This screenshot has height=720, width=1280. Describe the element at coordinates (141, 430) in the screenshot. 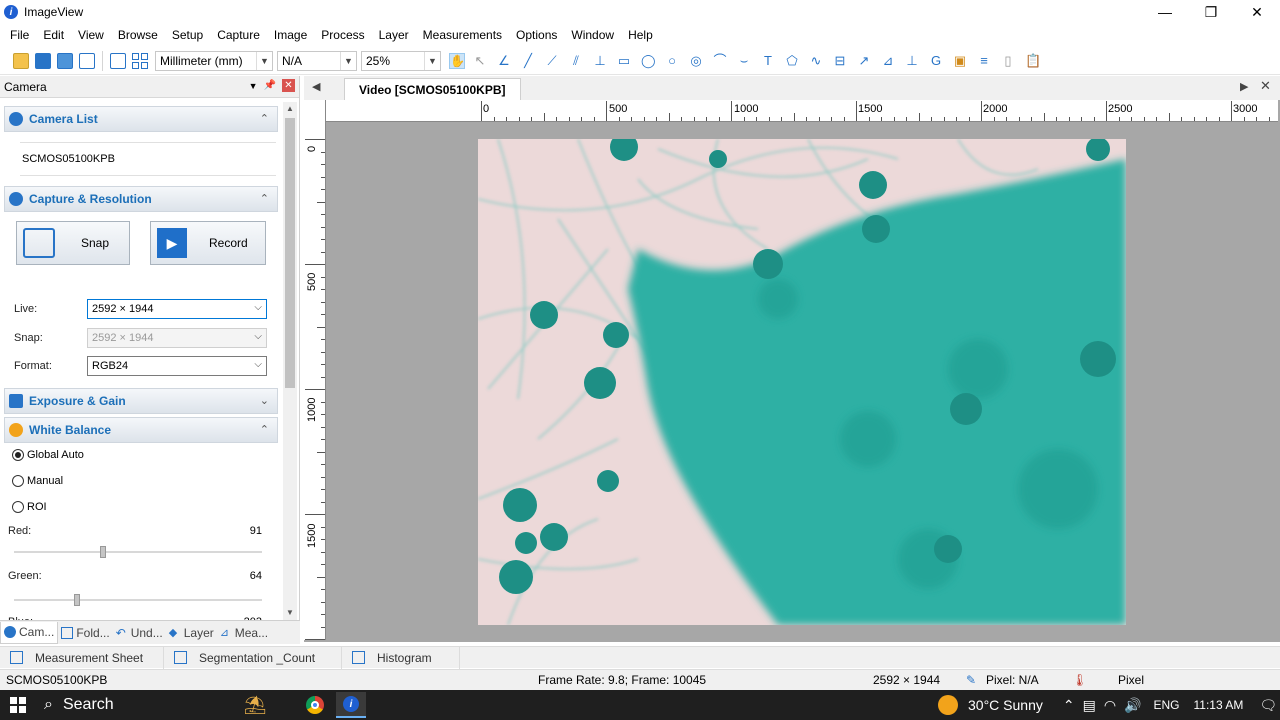

I see `white-balance-header: White Balance ⌃` at that location.